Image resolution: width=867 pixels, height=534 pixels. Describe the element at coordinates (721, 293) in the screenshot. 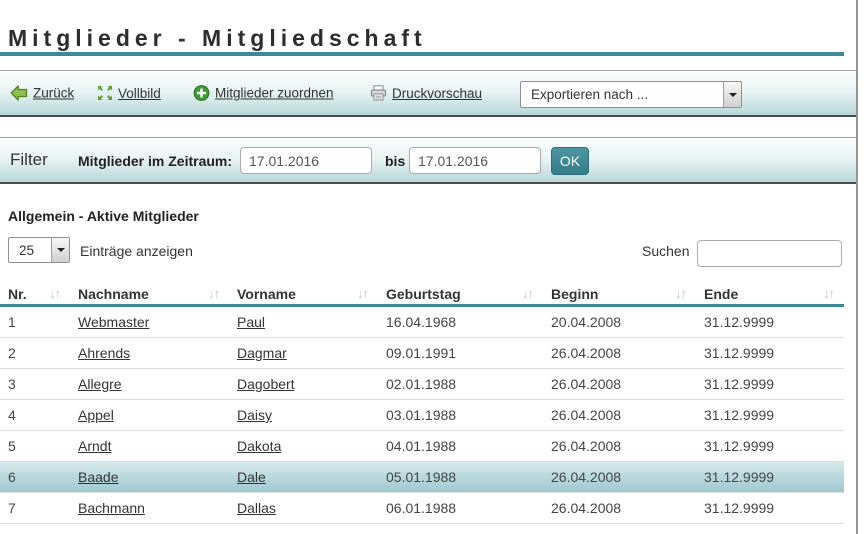

I see `column-label: Ende` at that location.